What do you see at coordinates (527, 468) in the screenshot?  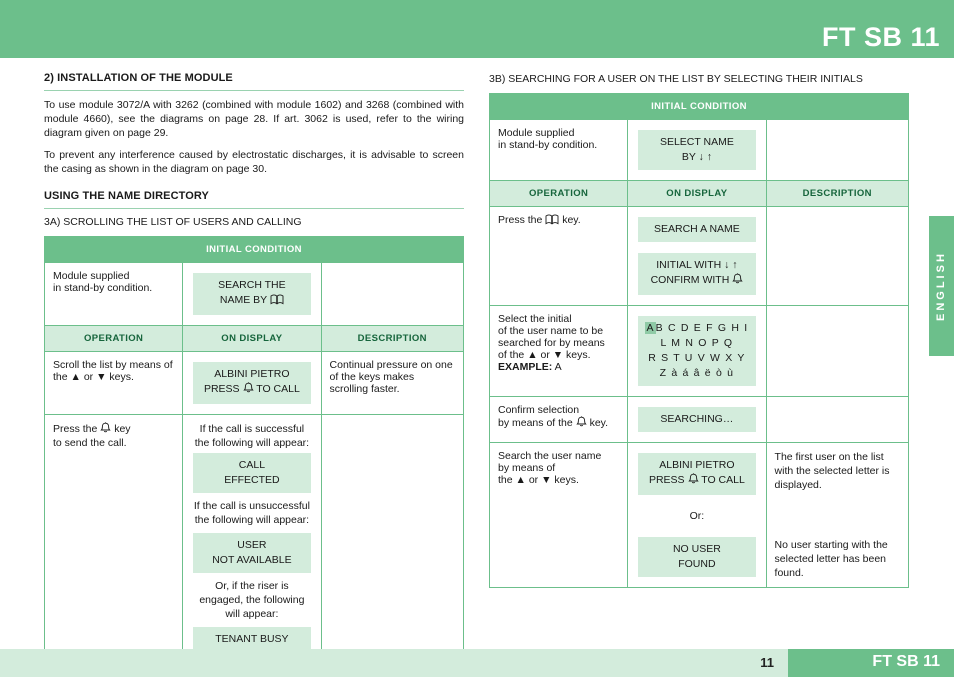 I see `text-line: by means of` at bounding box center [527, 468].